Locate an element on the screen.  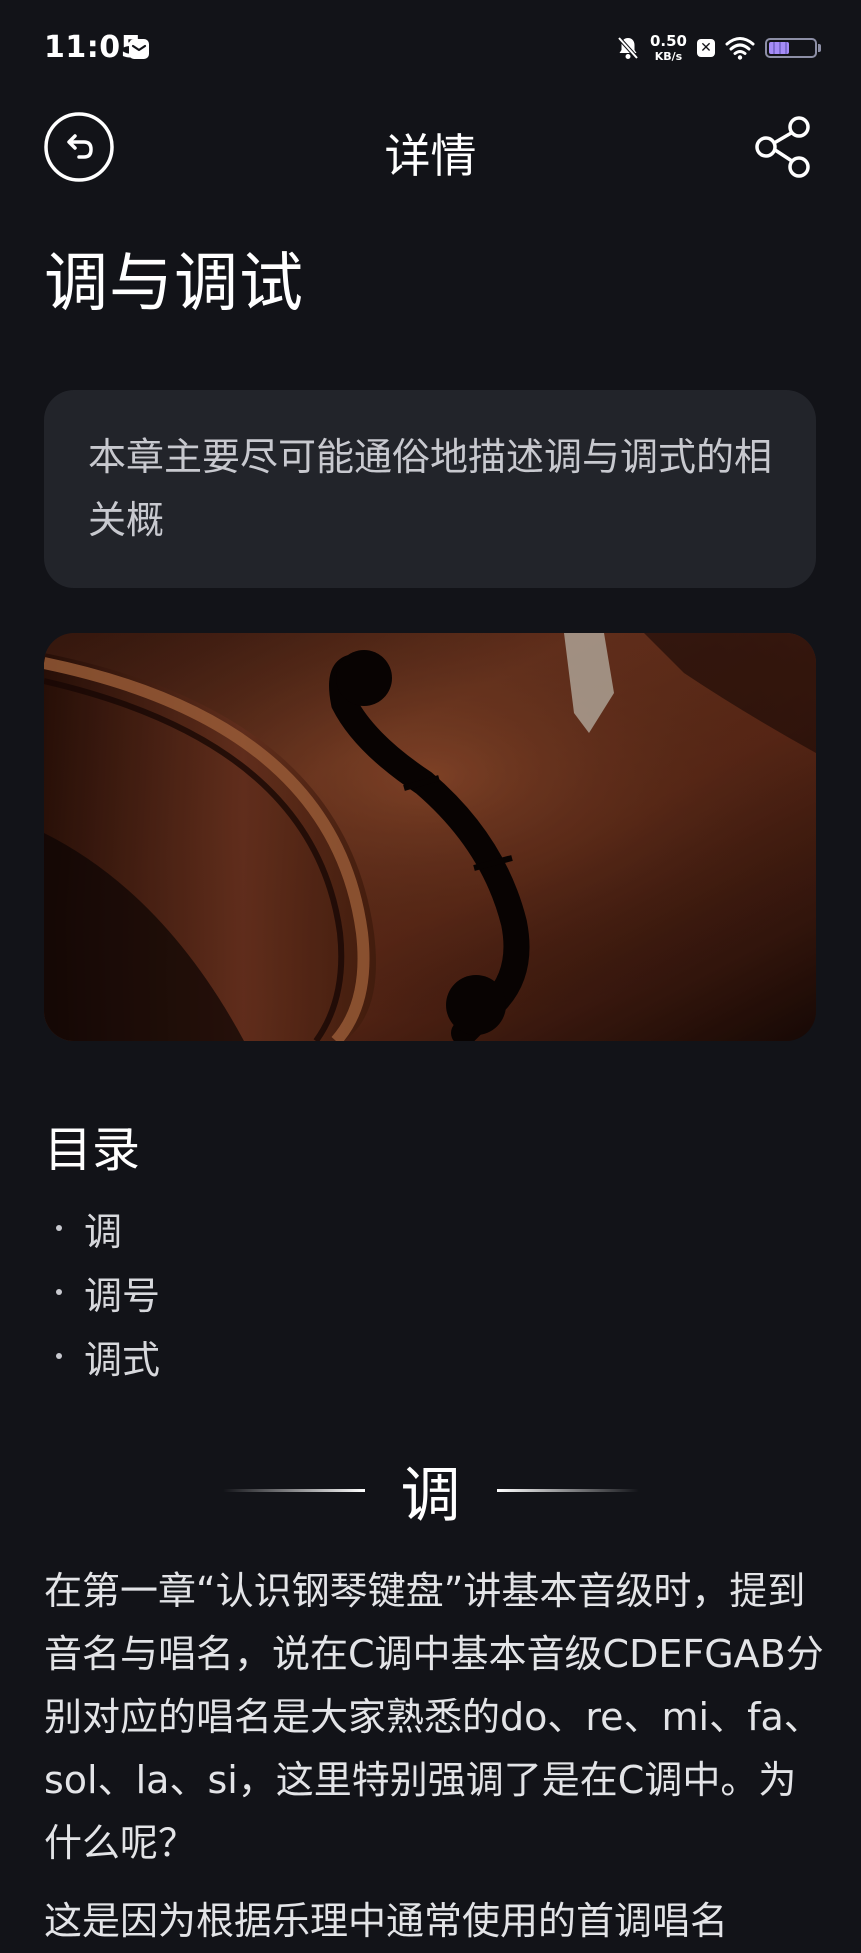
summary-text: 本章主要尽可能通俗地描述调与调式的相关概 is located at coordinates (430, 488).